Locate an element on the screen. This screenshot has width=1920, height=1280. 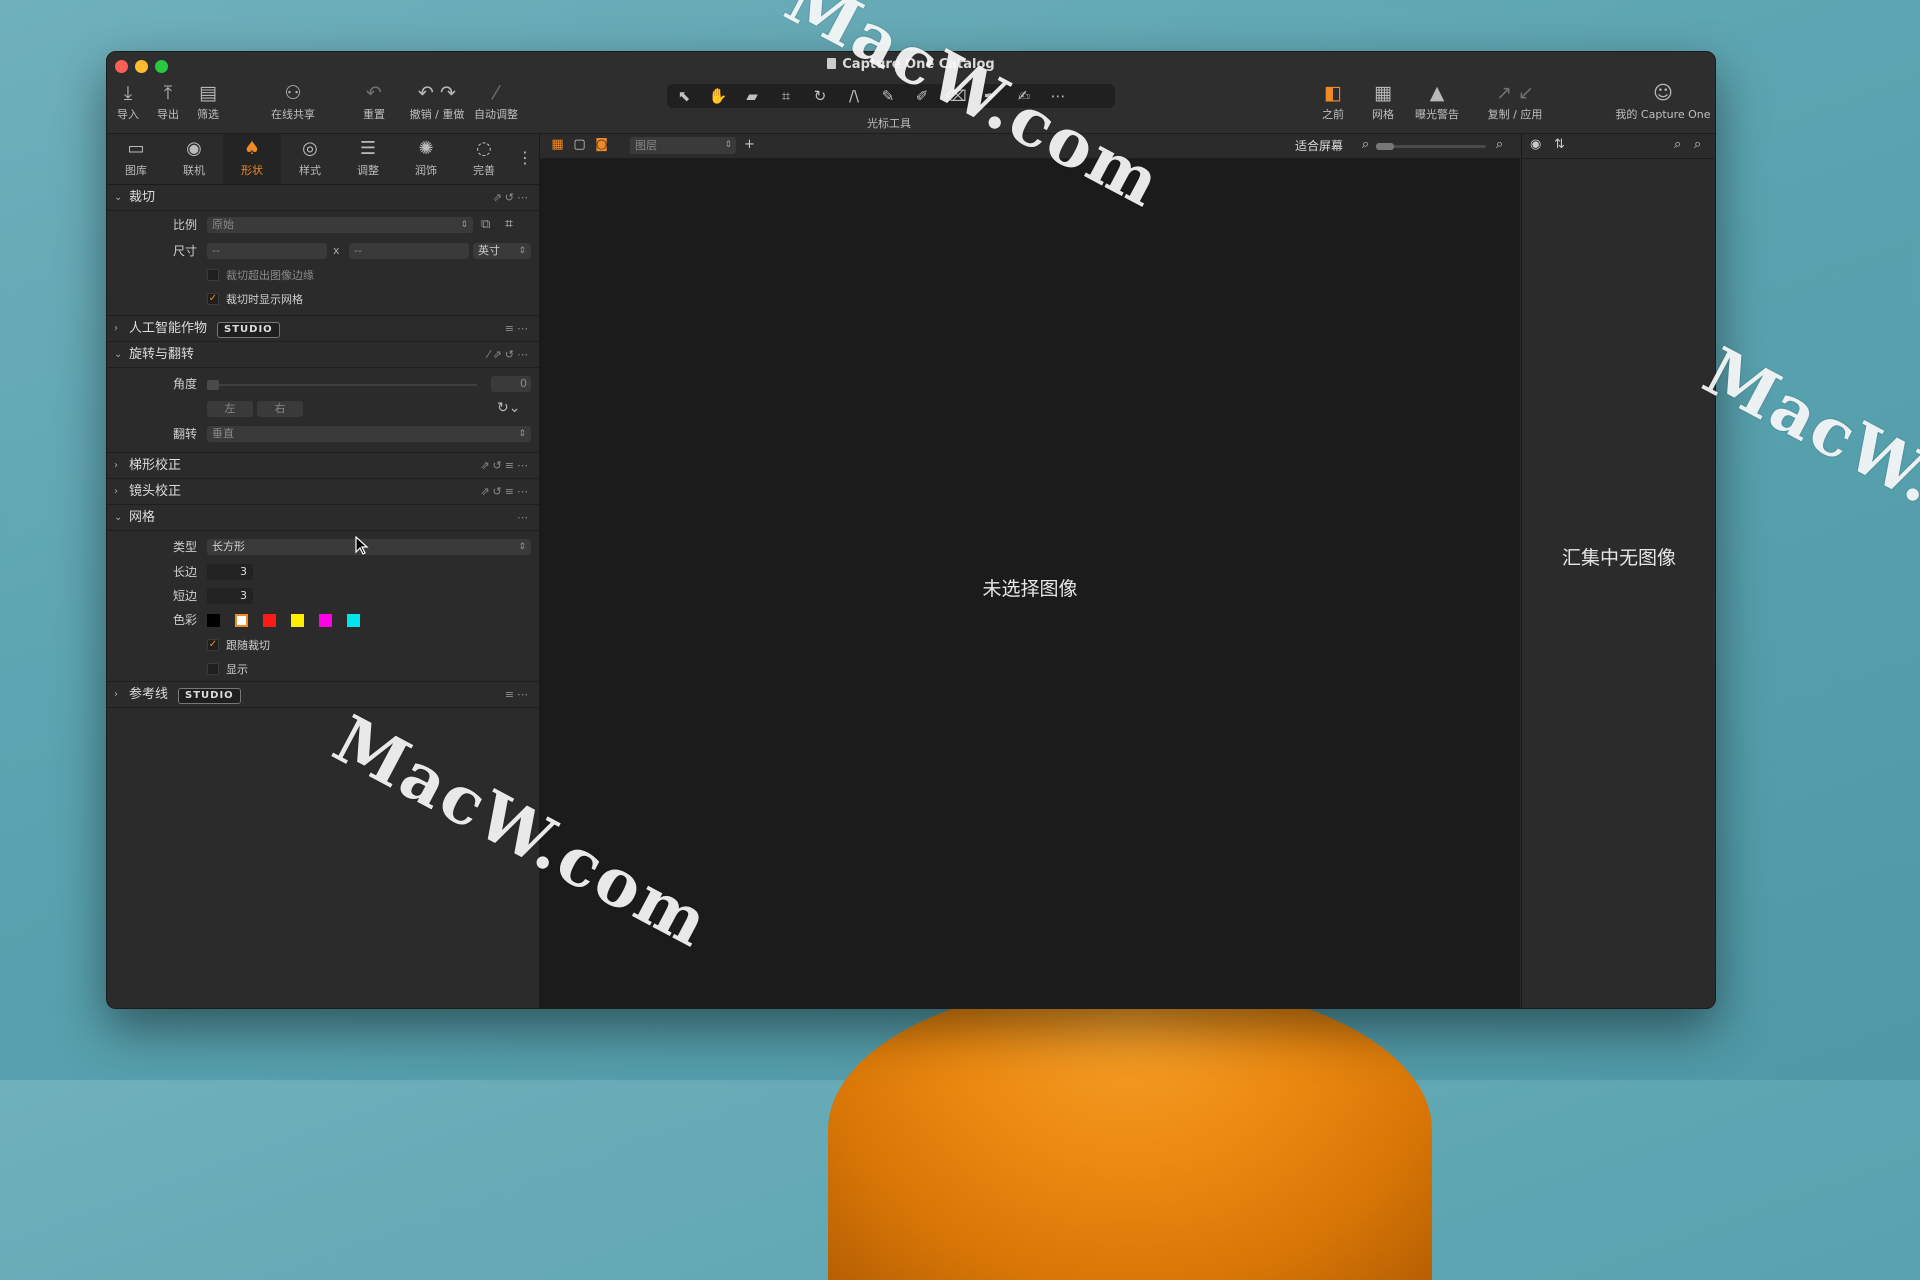
tab-styles: ◎ 样式 is located at coordinates (310, 159).